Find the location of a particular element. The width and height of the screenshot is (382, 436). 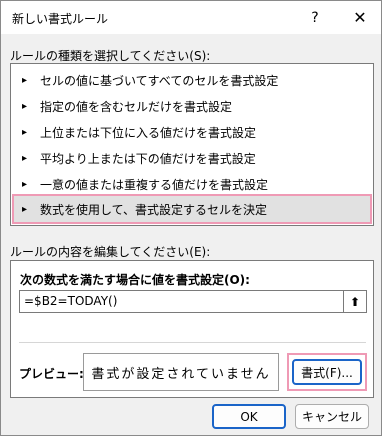

rule-edit-label: ルールの内容を編集してください(E): is located at coordinates (110, 252).